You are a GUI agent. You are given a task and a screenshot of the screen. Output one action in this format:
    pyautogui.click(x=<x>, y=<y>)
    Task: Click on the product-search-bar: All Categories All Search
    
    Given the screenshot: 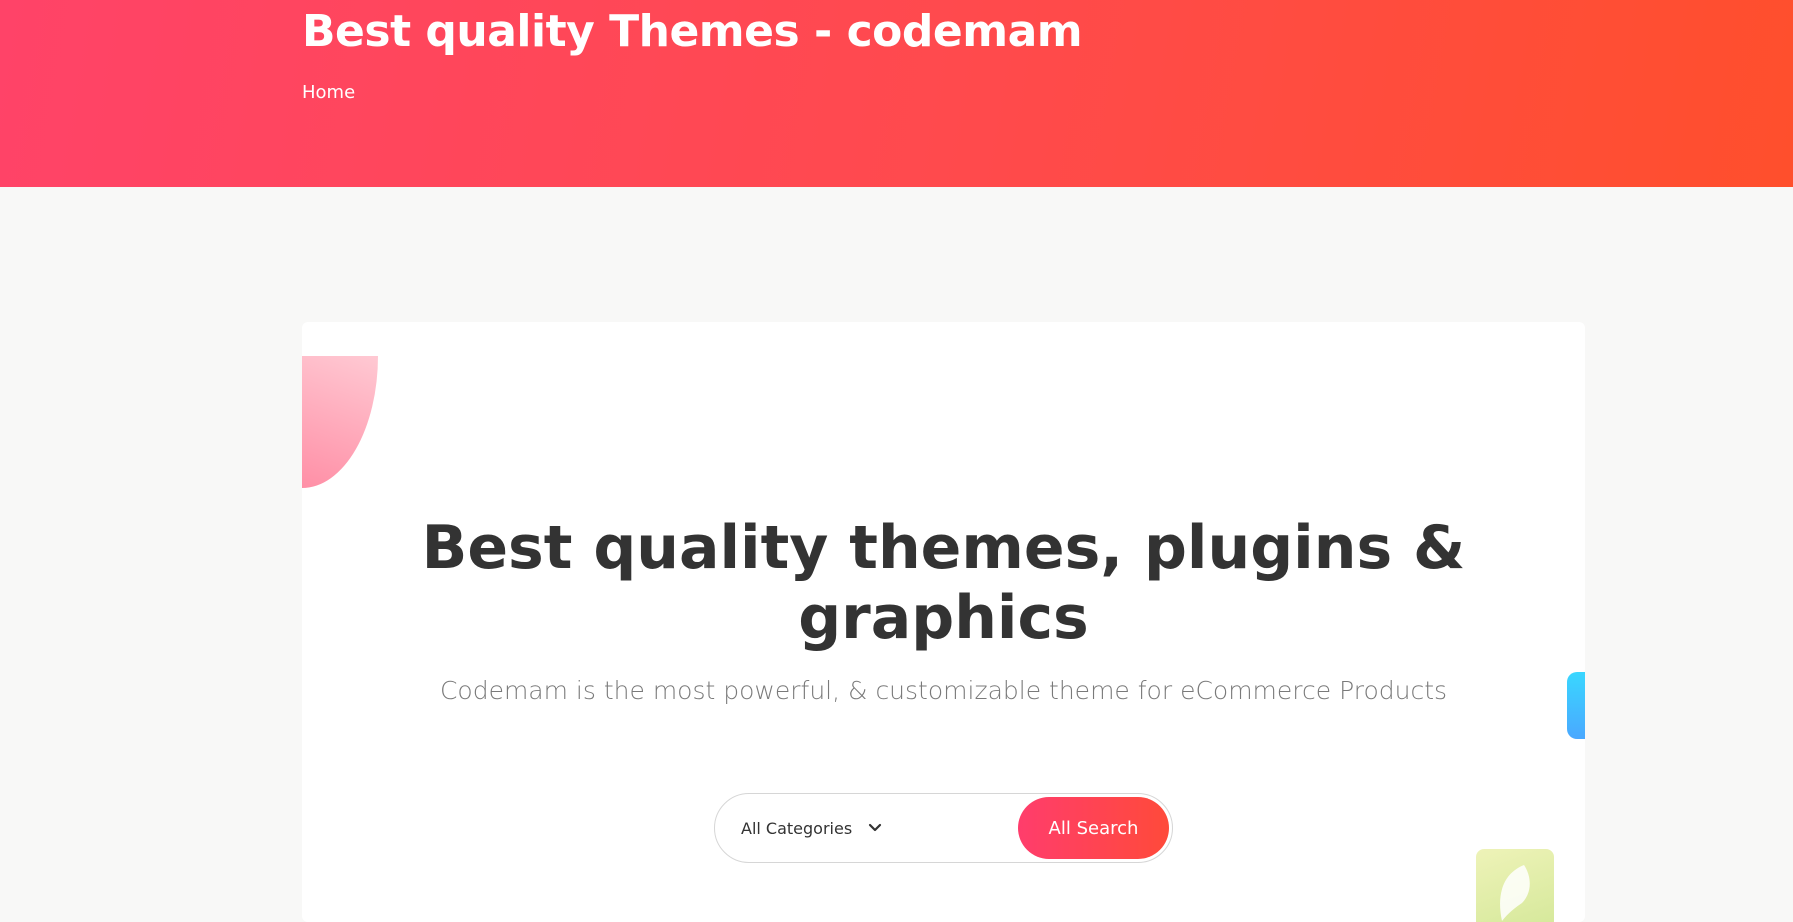 What is the action you would take?
    pyautogui.click(x=943, y=828)
    